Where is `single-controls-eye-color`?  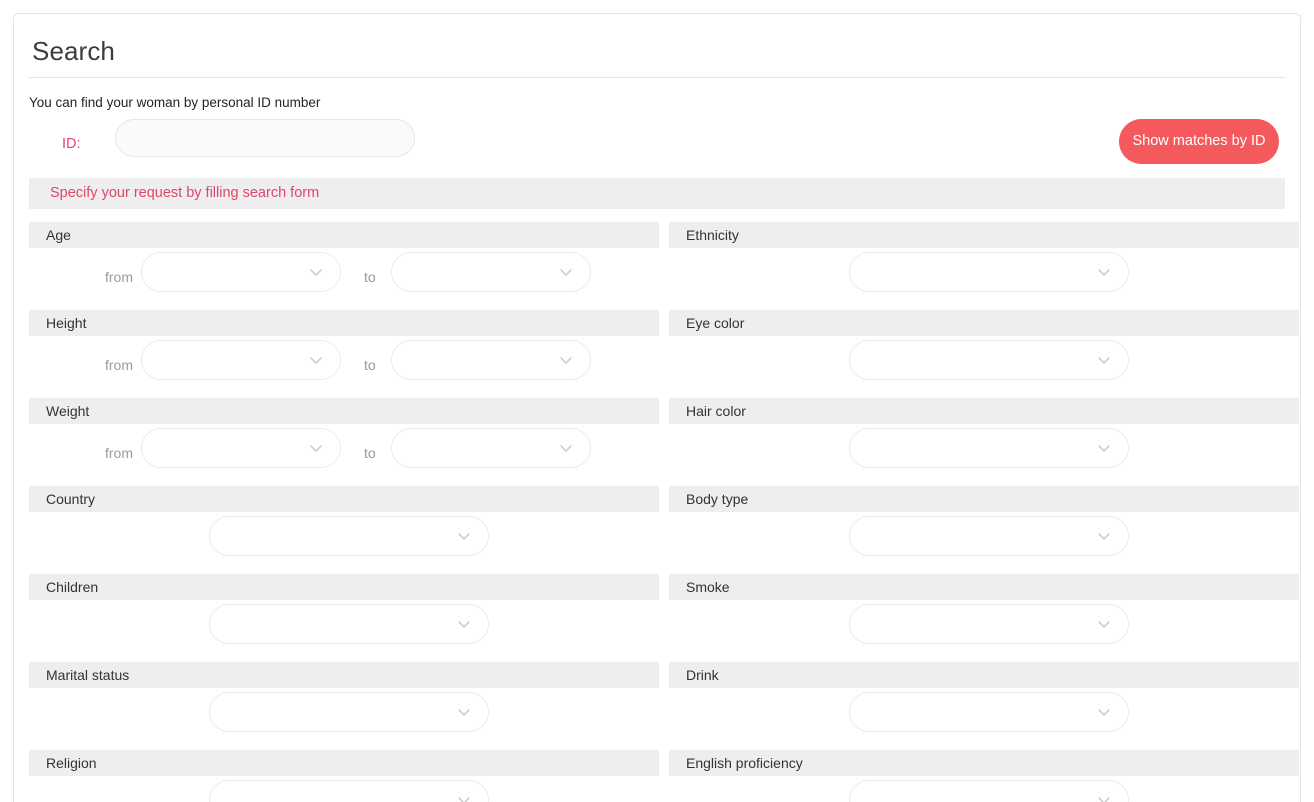 single-controls-eye-color is located at coordinates (984, 364).